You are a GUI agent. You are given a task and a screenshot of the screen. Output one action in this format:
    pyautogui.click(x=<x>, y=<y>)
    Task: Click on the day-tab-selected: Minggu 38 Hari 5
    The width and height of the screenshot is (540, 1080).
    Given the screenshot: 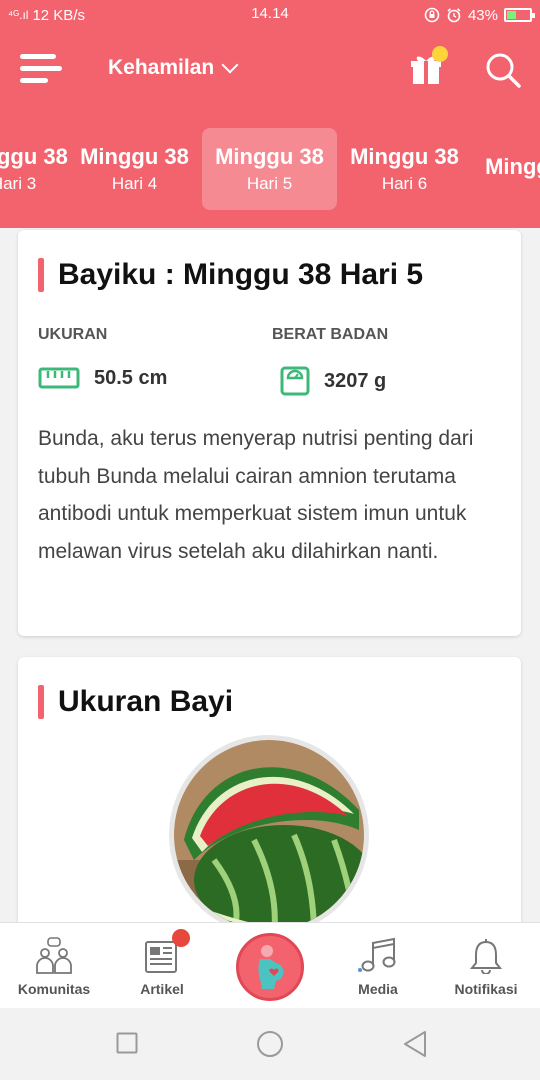 What is the action you would take?
    pyautogui.click(x=269, y=169)
    